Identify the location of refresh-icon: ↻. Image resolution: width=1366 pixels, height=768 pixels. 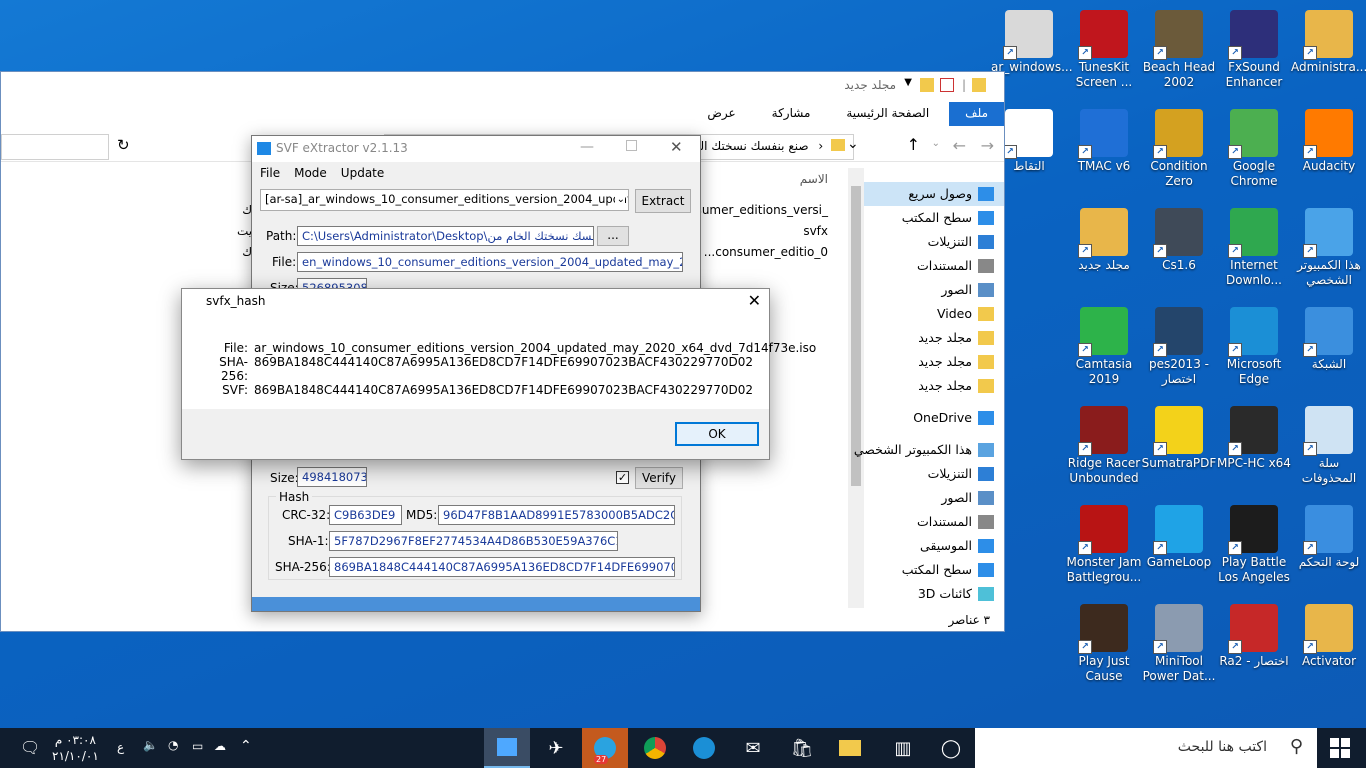
(123, 145).